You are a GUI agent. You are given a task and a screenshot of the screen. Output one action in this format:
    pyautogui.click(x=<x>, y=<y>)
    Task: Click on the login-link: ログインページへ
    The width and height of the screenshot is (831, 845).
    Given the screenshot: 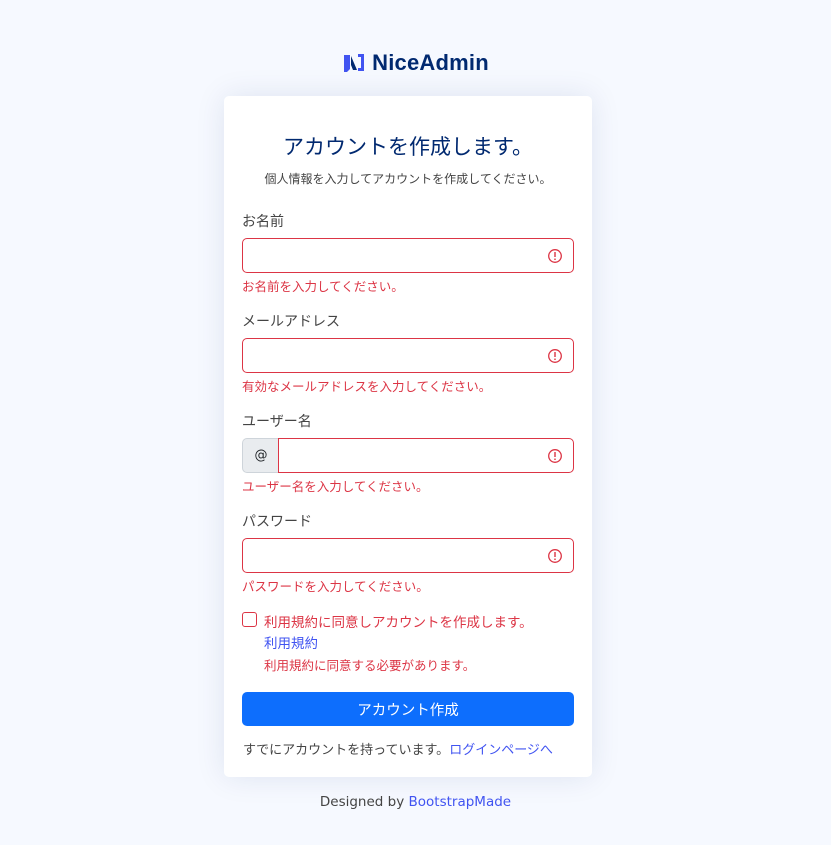 What is the action you would take?
    pyautogui.click(x=501, y=750)
    